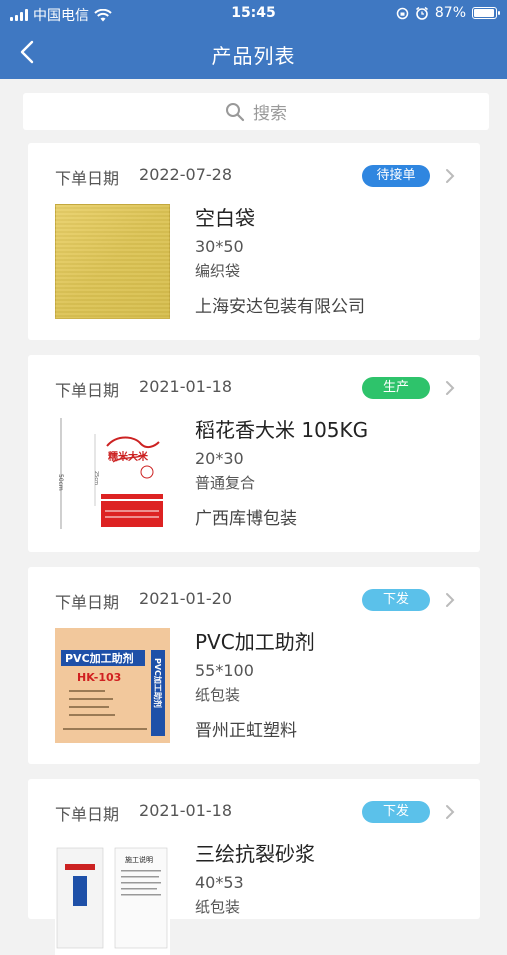 The height and width of the screenshot is (955, 507). Describe the element at coordinates (225, 483) in the screenshot. I see `product-type: 普通复合` at that location.